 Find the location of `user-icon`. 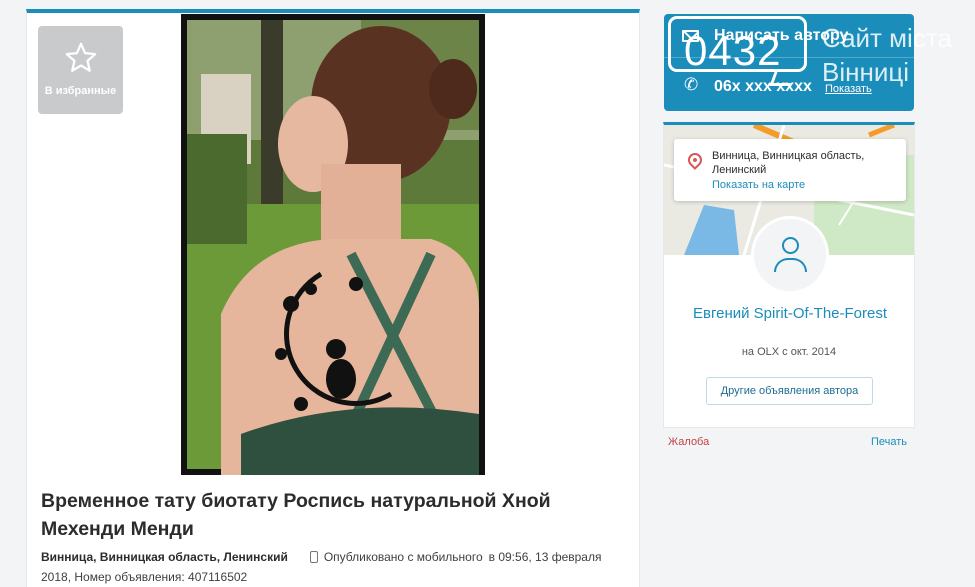

user-icon is located at coordinates (790, 245).